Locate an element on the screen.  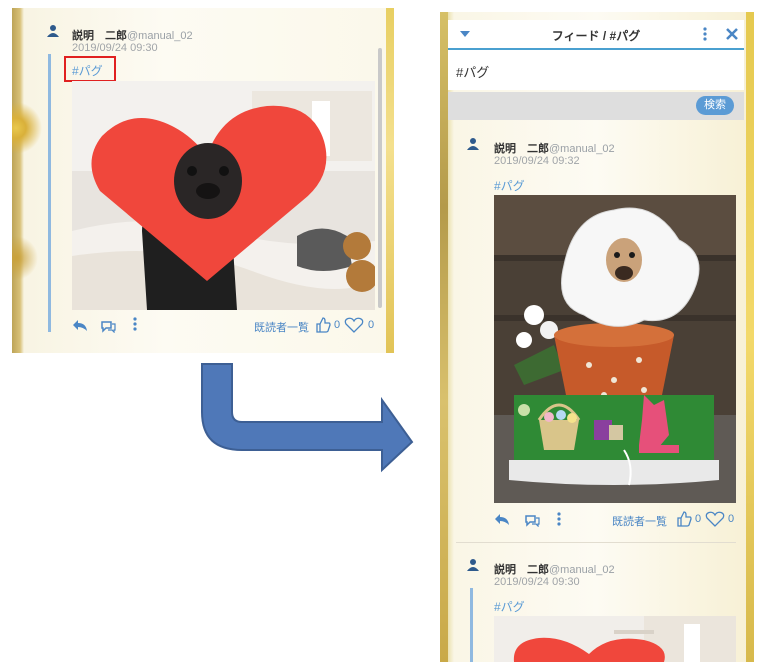
timestamp: 2019/09/24 09:32 is located at coordinates (537, 161).